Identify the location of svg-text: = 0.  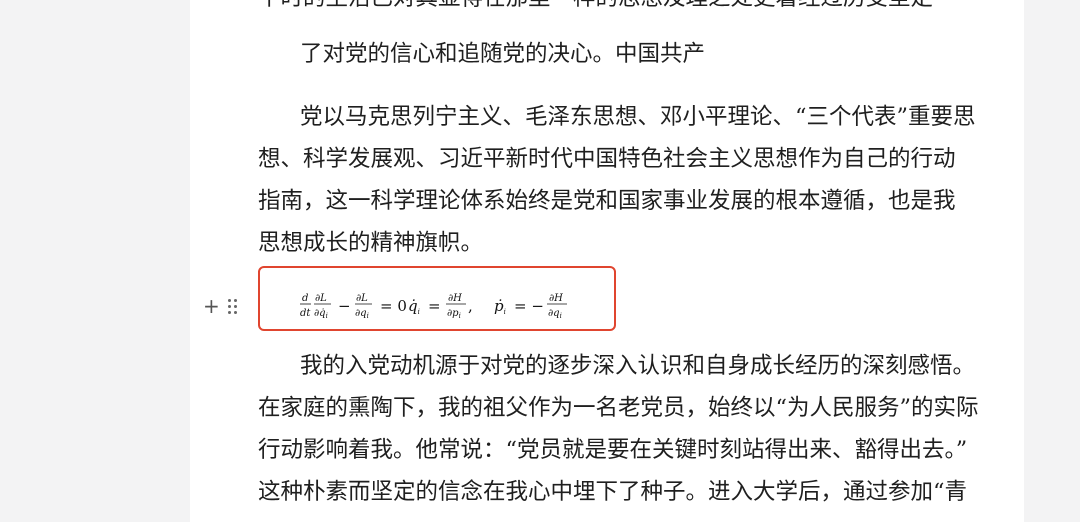
(393, 306).